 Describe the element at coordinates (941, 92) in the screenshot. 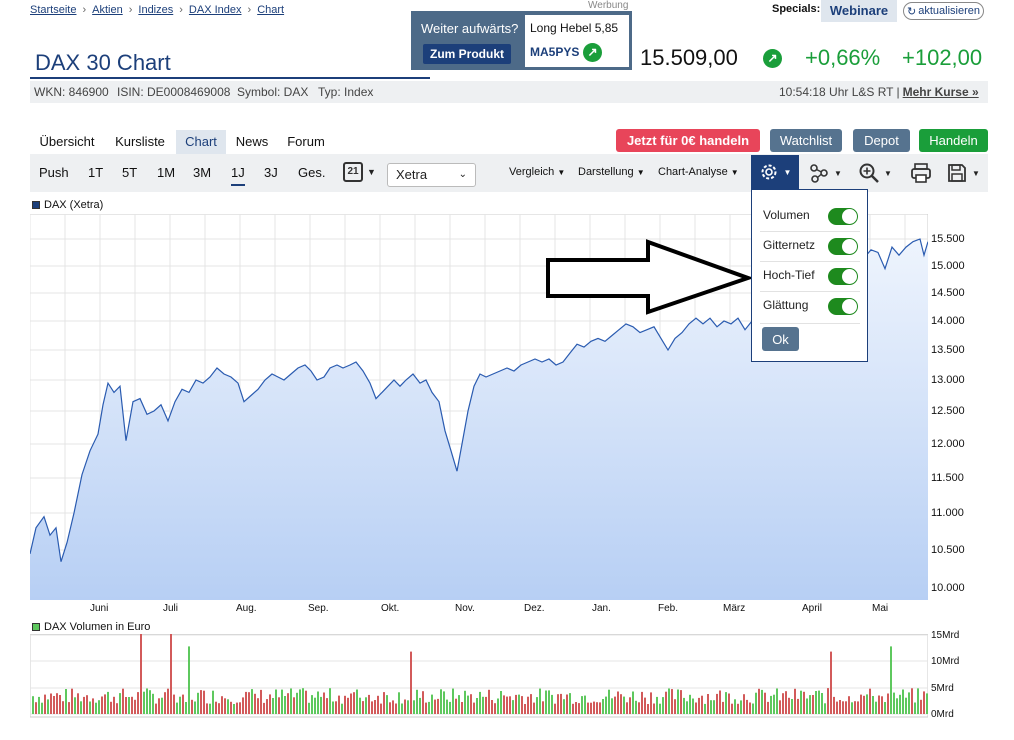

I see `more-quotes-link: Mehr Kurse »` at that location.